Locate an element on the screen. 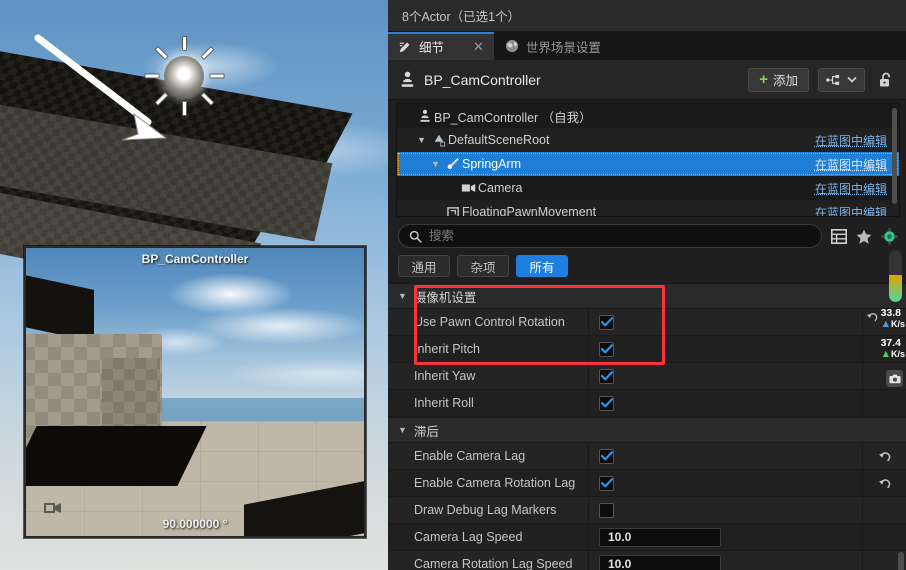 This screenshot has height=570, width=906. property-row: Inherit Roll is located at coordinates (647, 403).